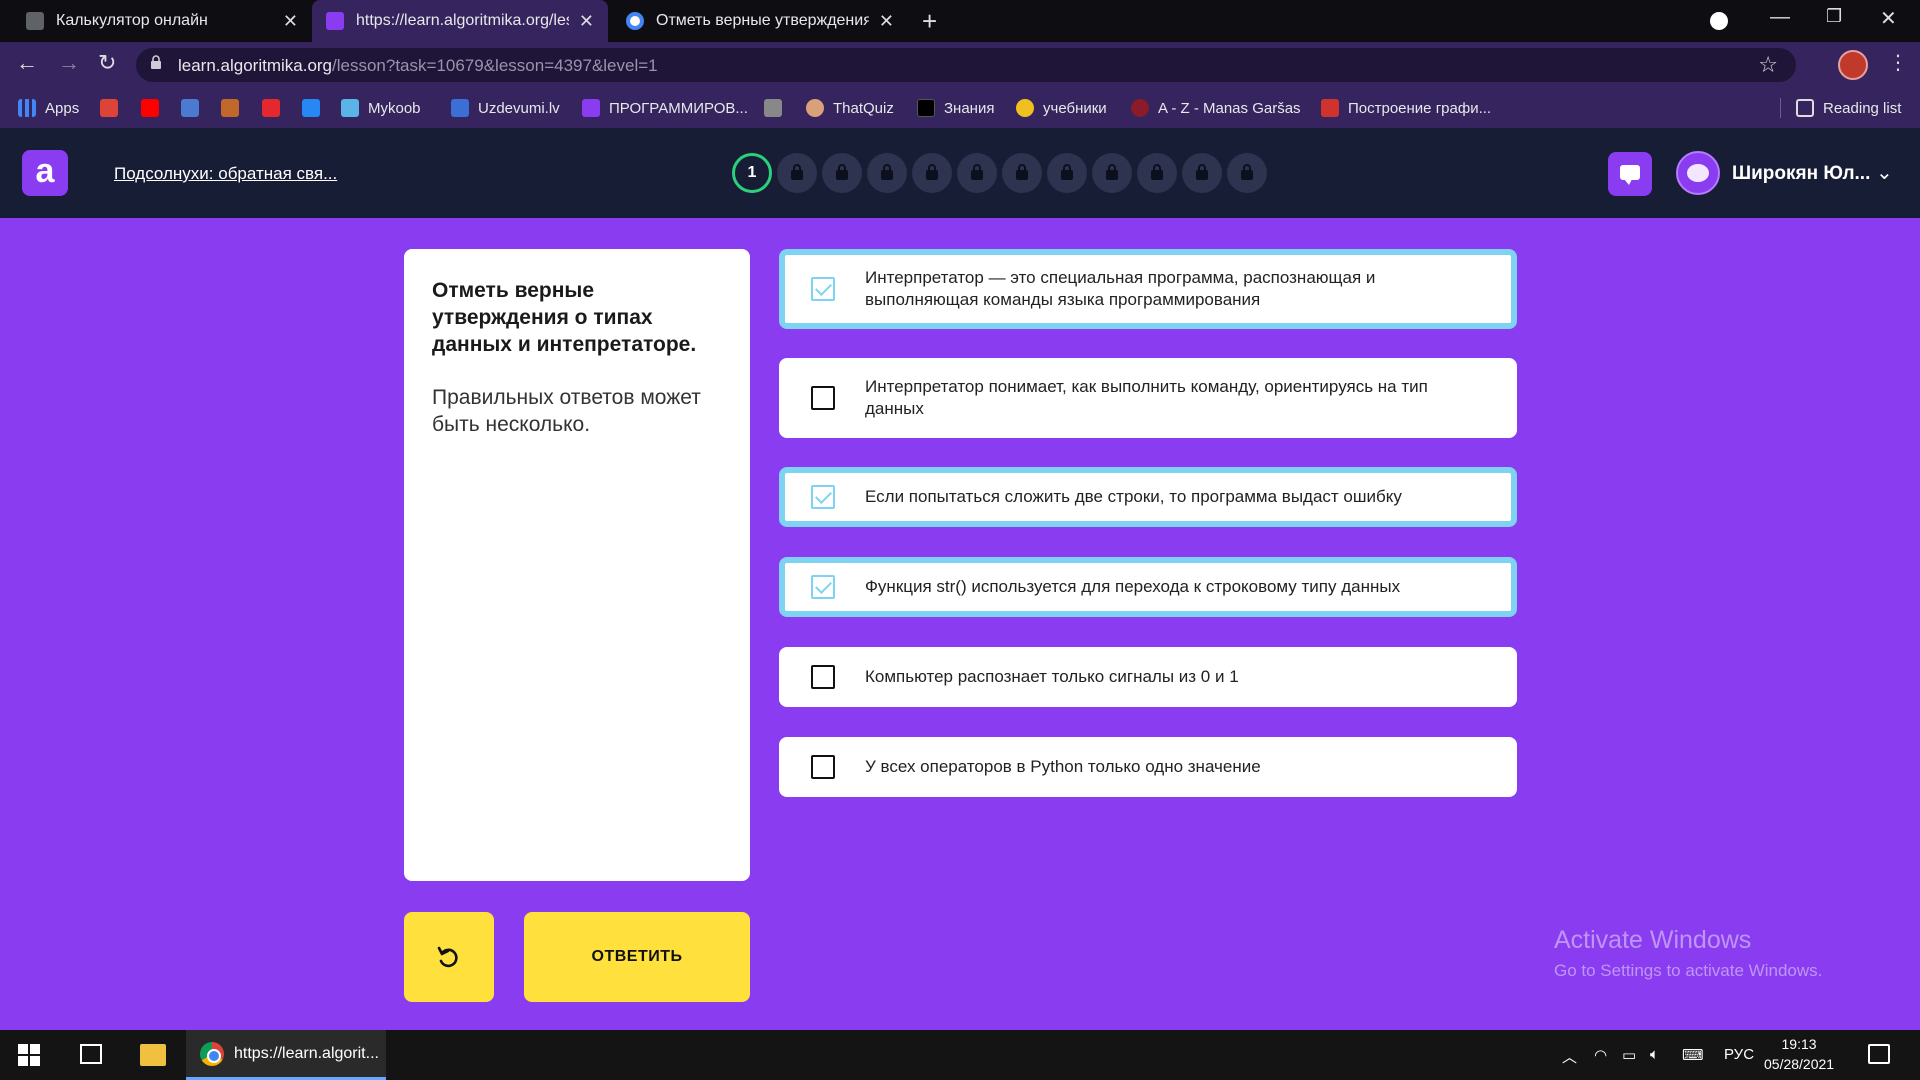 Image resolution: width=1920 pixels, height=1080 pixels. What do you see at coordinates (1884, 172) in the screenshot?
I see `chevron-down-icon: ⌄` at bounding box center [1884, 172].